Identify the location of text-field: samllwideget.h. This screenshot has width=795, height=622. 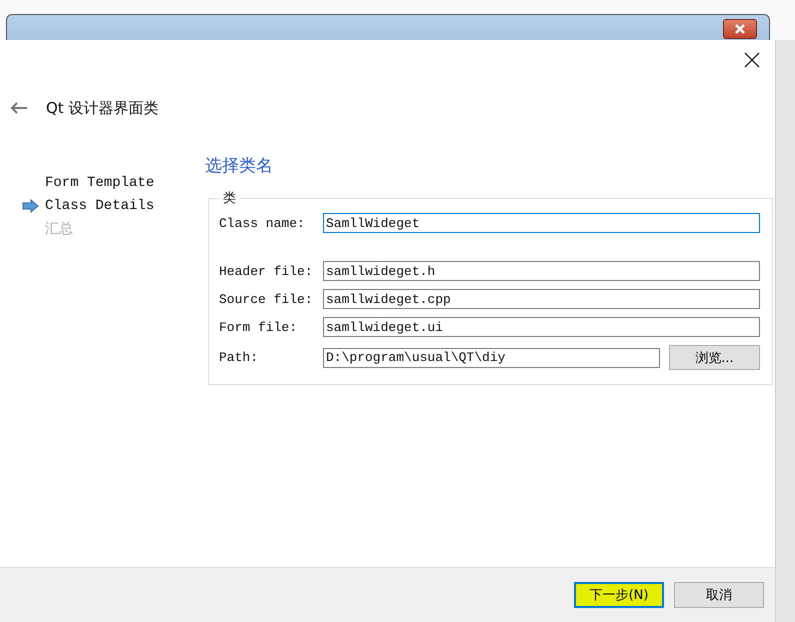
(541, 271).